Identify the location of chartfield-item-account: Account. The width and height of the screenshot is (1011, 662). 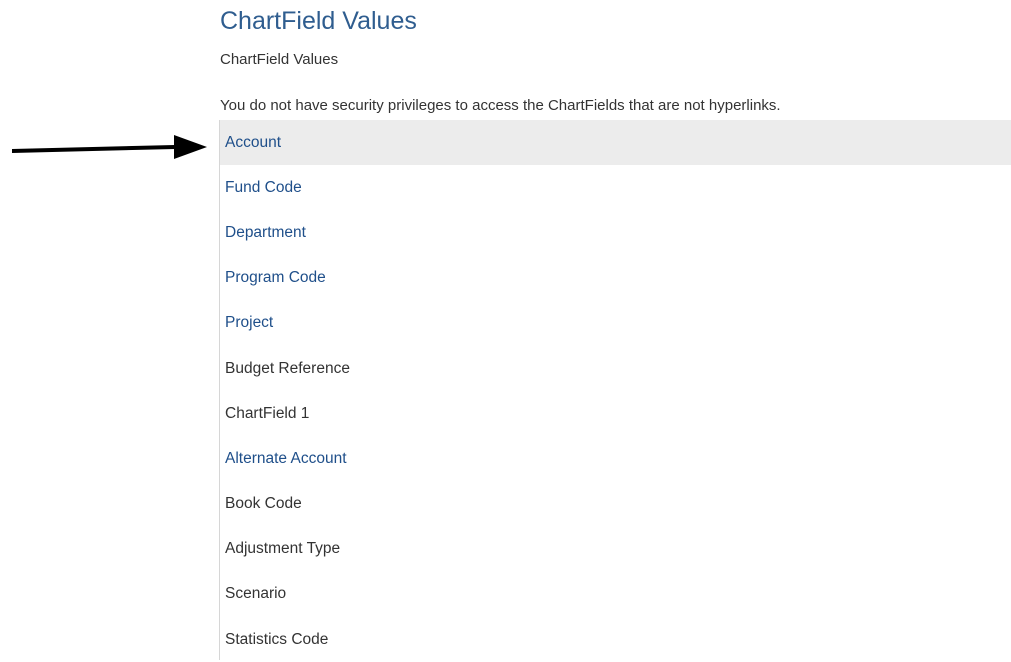
(615, 143).